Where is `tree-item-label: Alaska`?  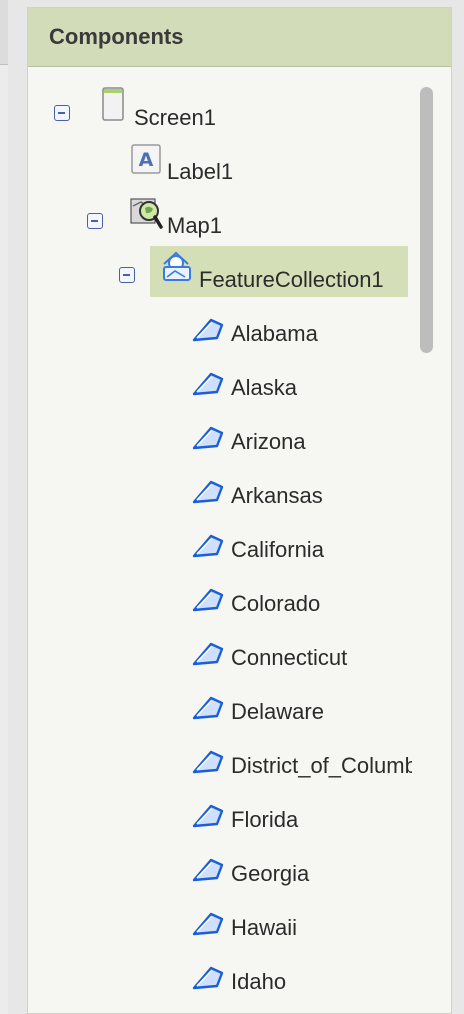
tree-item-label: Alaska is located at coordinates (264, 387).